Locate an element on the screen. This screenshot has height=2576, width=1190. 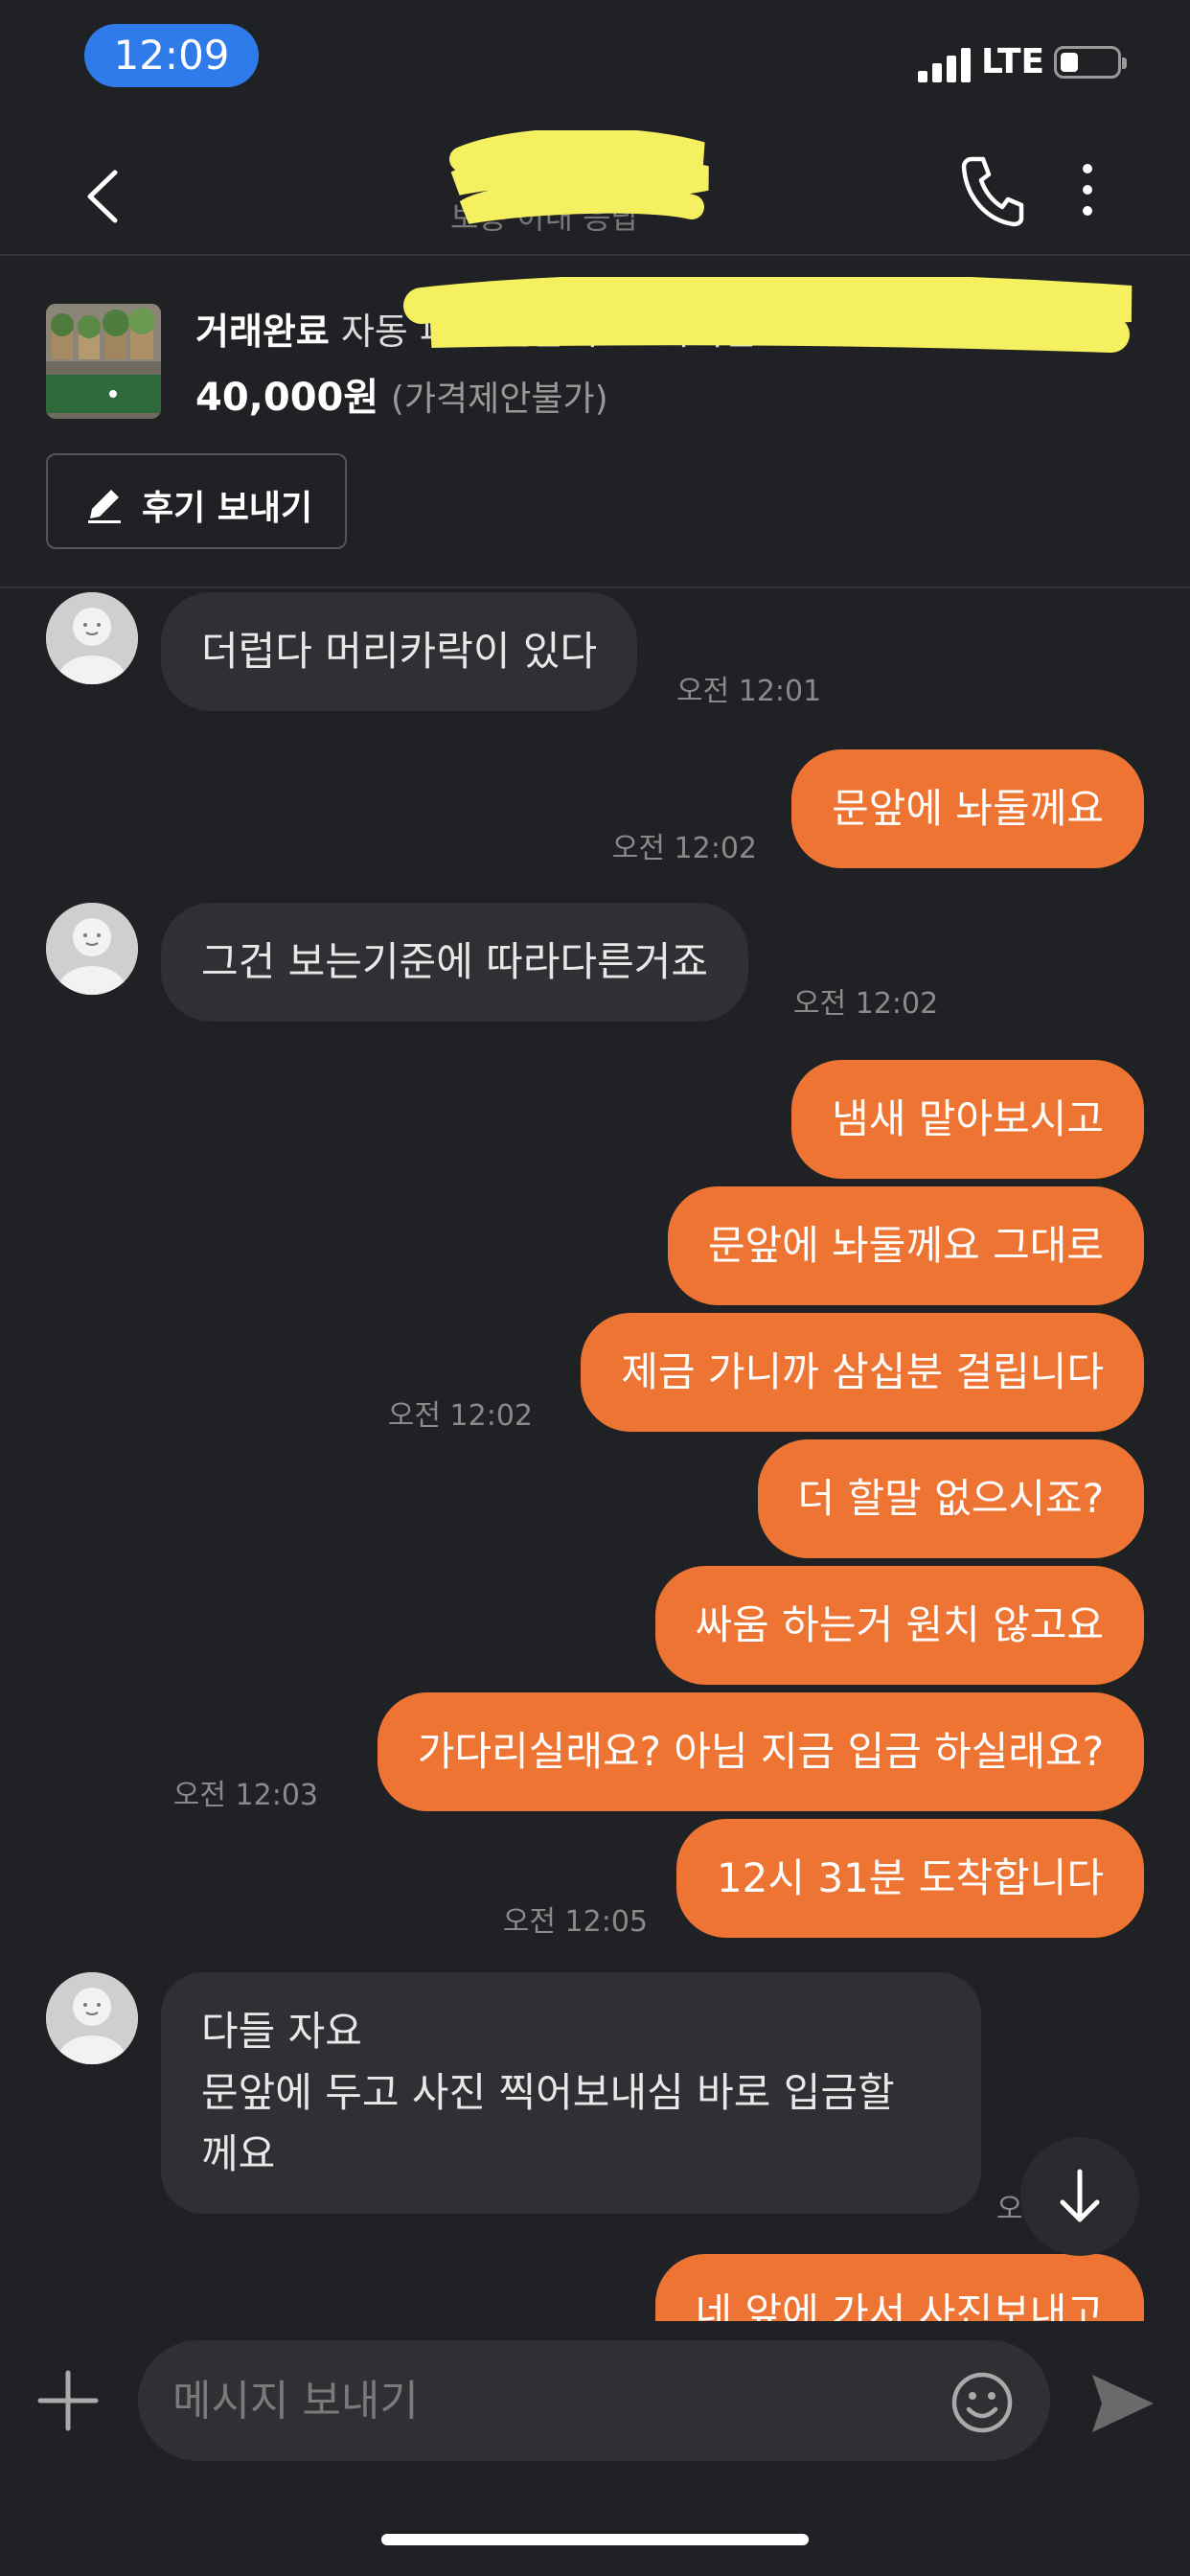
outgoing-message: 12시 31분 도착합니다 is located at coordinates (910, 1878).